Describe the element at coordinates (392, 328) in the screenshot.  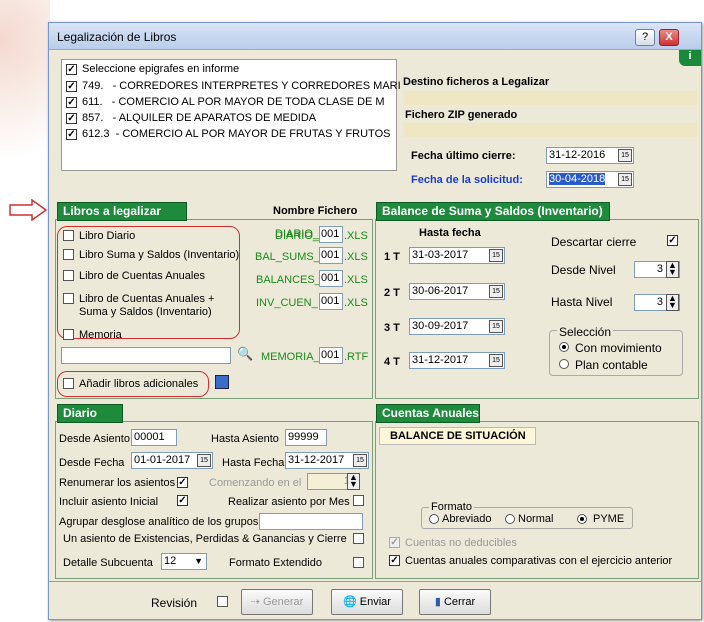
I see `trimestre-label: 3 T` at that location.